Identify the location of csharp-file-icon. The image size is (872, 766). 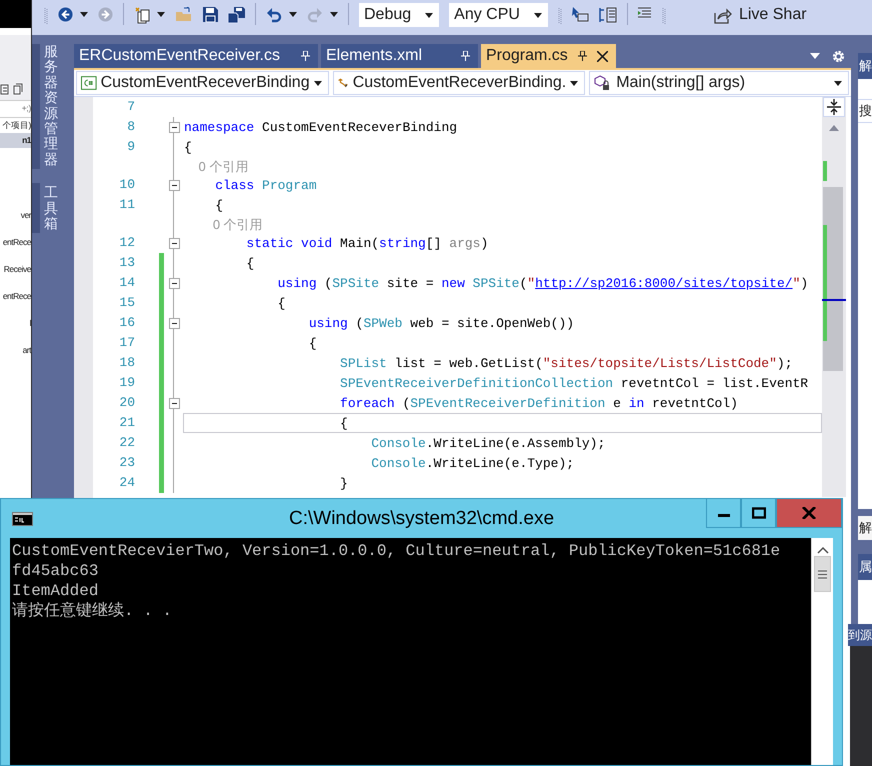
(89, 83).